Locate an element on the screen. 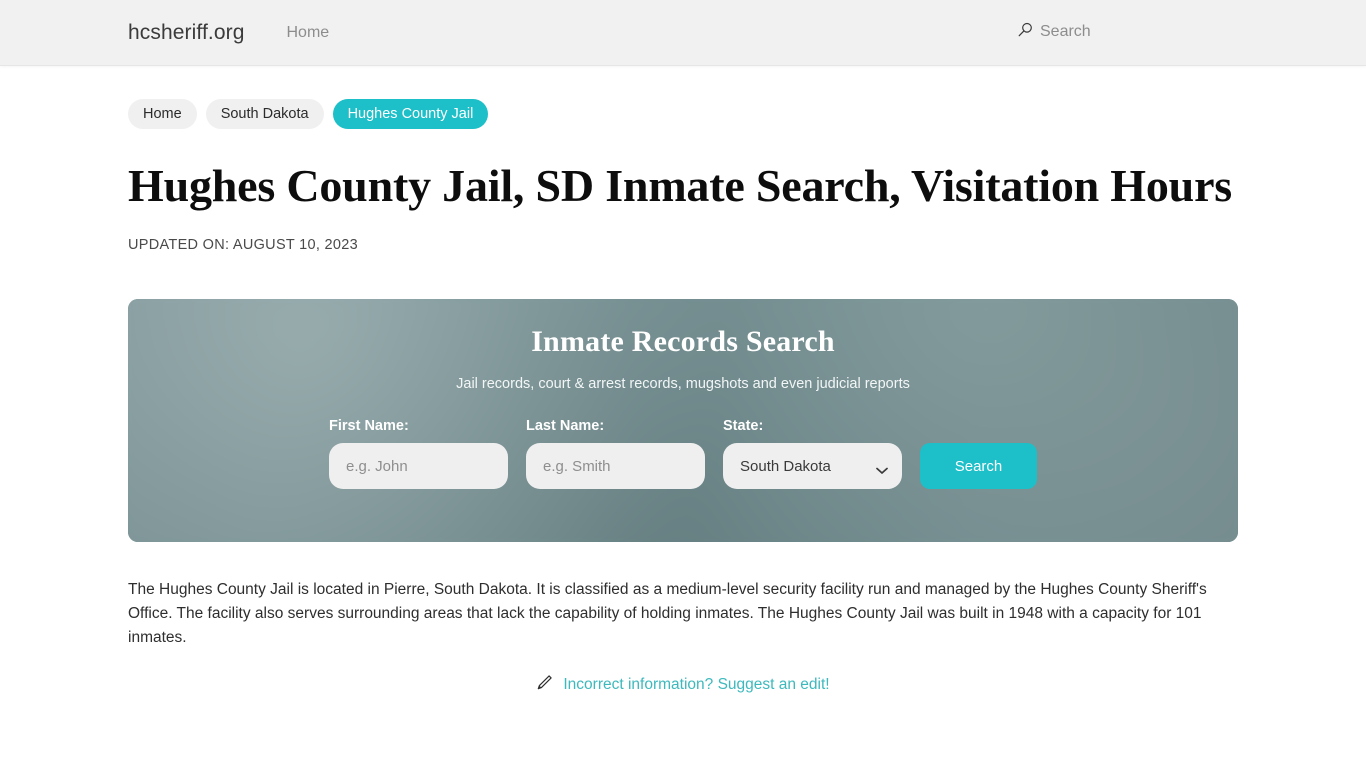 The image size is (1366, 768). state-label: State: is located at coordinates (743, 426).